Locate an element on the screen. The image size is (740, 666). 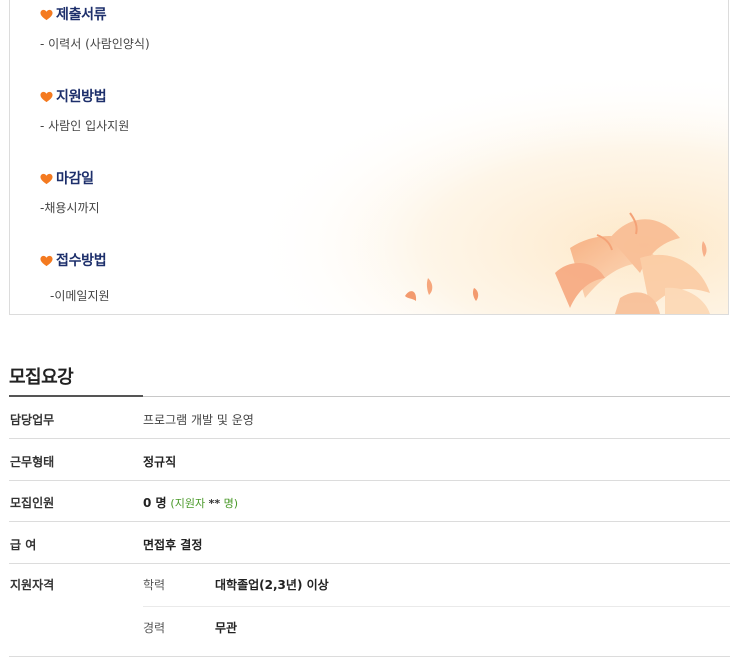
row-label: 지원자격 is located at coordinates (32, 585).